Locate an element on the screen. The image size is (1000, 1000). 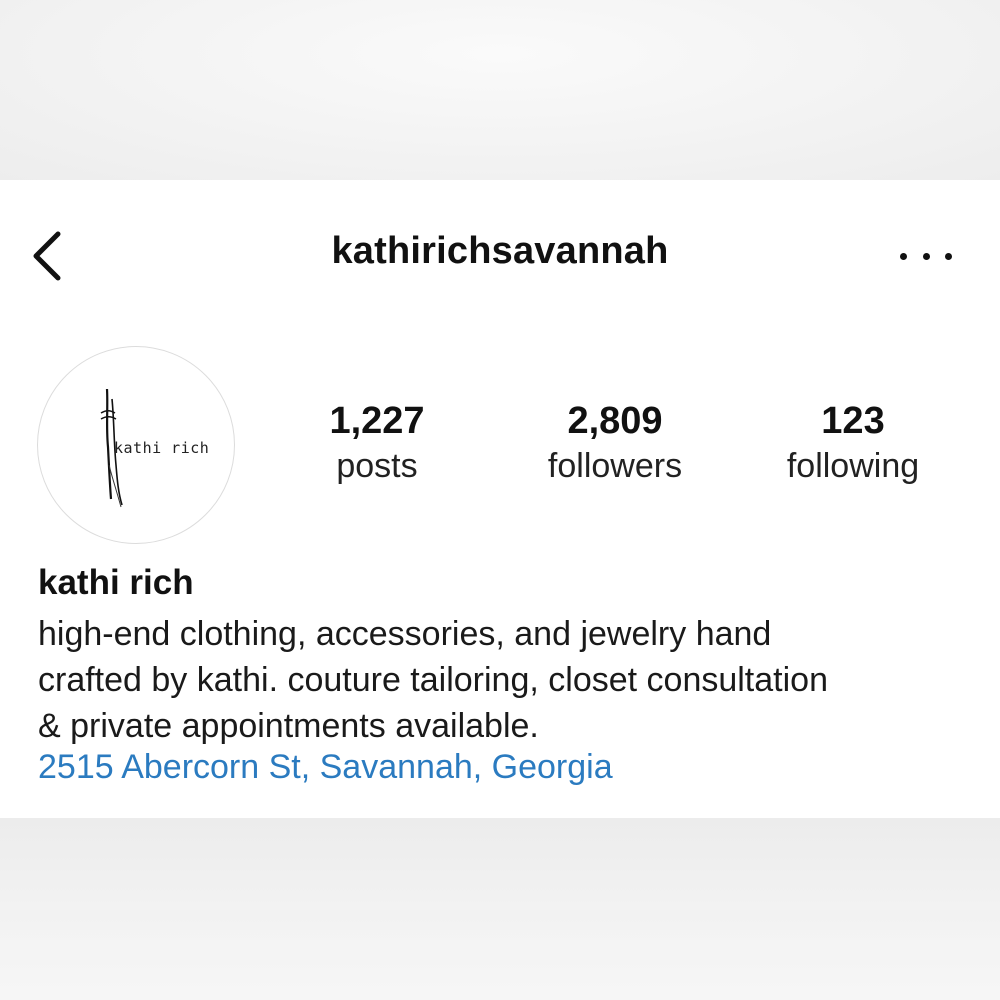
followers-count: 2,809 is located at coordinates (615, 421).